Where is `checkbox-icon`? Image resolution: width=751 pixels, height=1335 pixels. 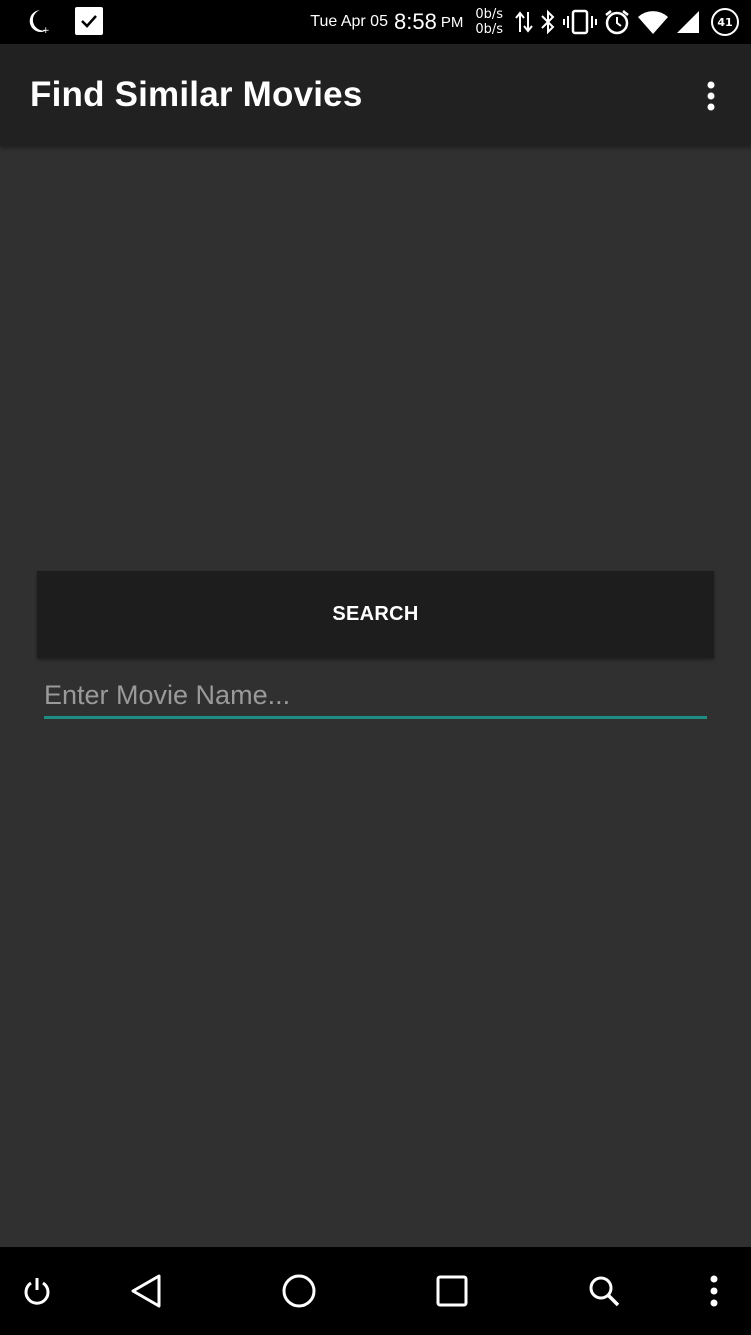
checkbox-icon is located at coordinates (89, 21).